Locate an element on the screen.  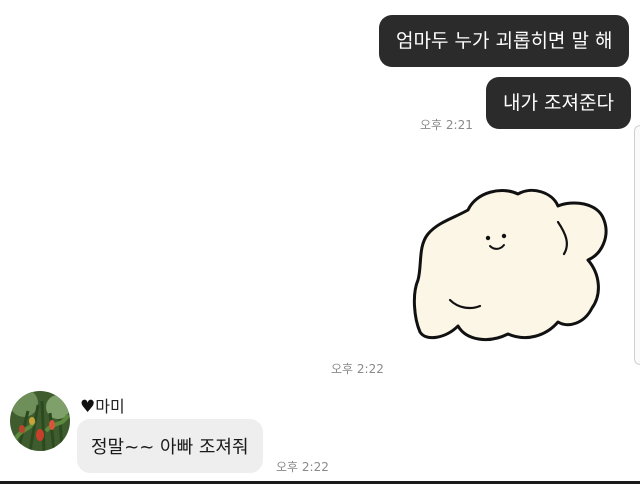
message-bubble-sent-1: 엄마두 누가 괴롭히면 말 해 is located at coordinates (504, 41).